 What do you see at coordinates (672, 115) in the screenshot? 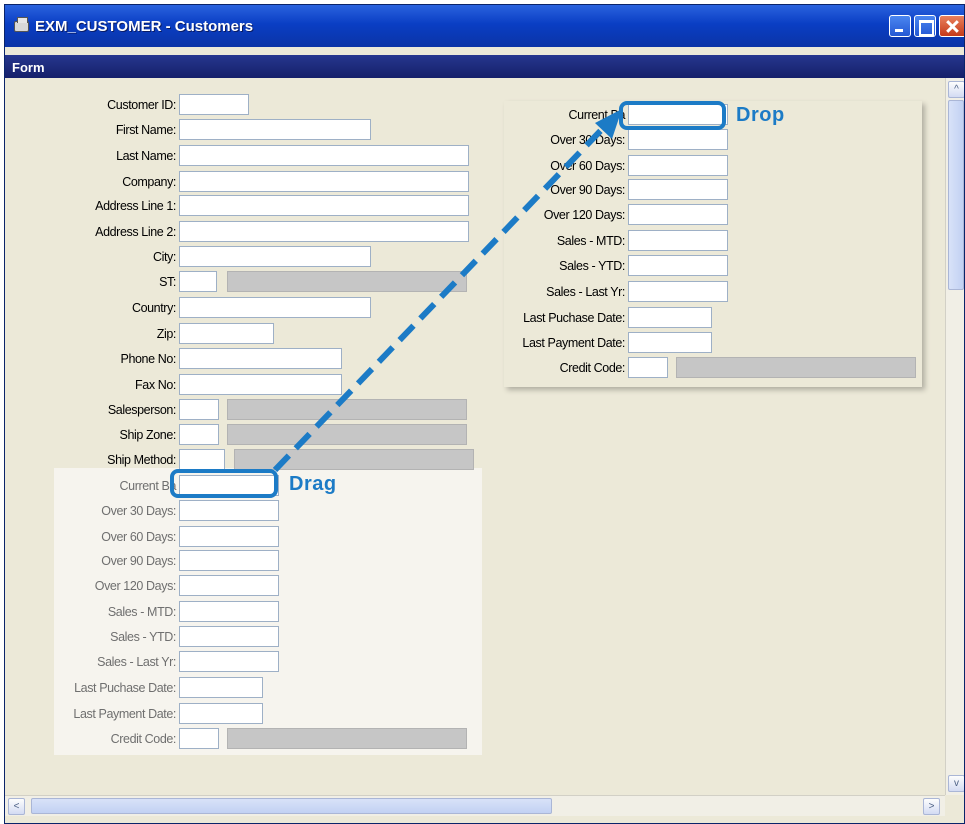
I see `drop-target-highlight` at bounding box center [672, 115].